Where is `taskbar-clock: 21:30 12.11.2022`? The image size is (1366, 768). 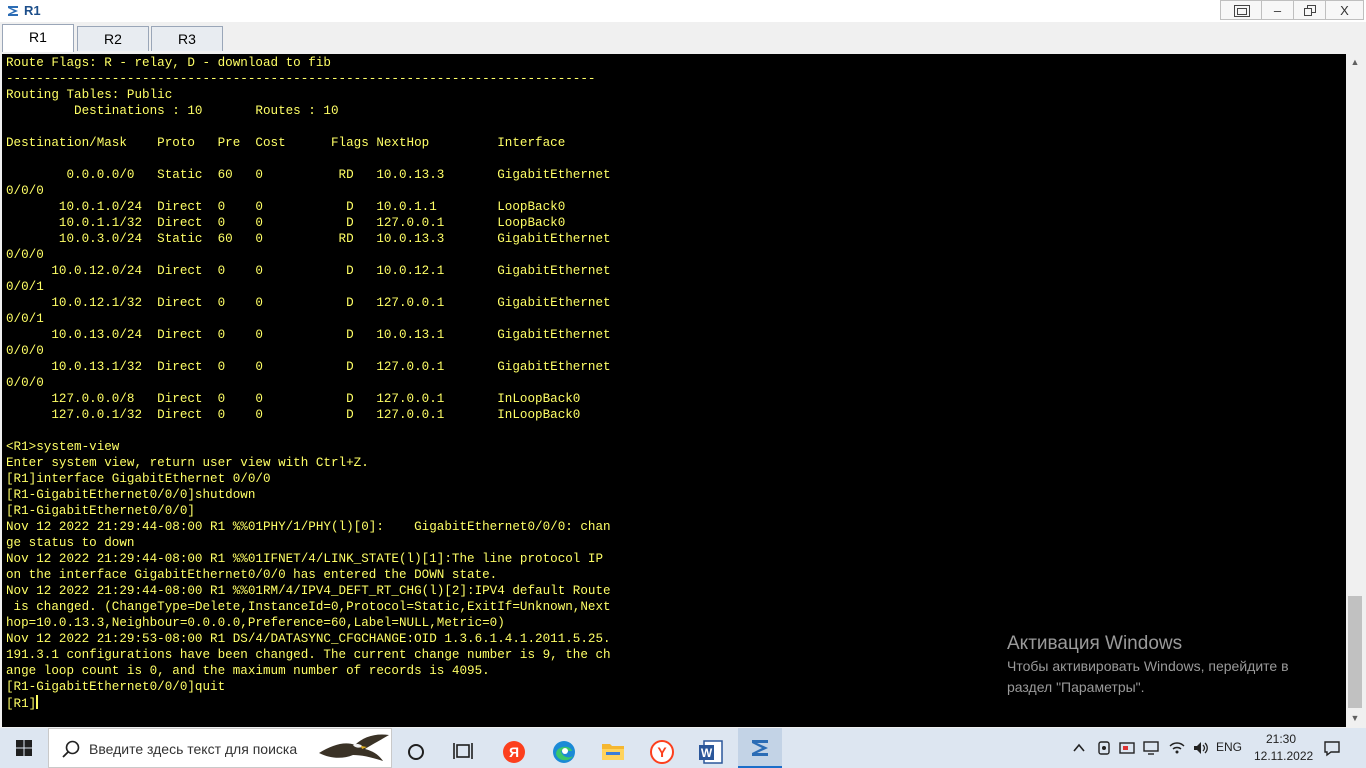 taskbar-clock: 21:30 12.11.2022 is located at coordinates (1284, 748).